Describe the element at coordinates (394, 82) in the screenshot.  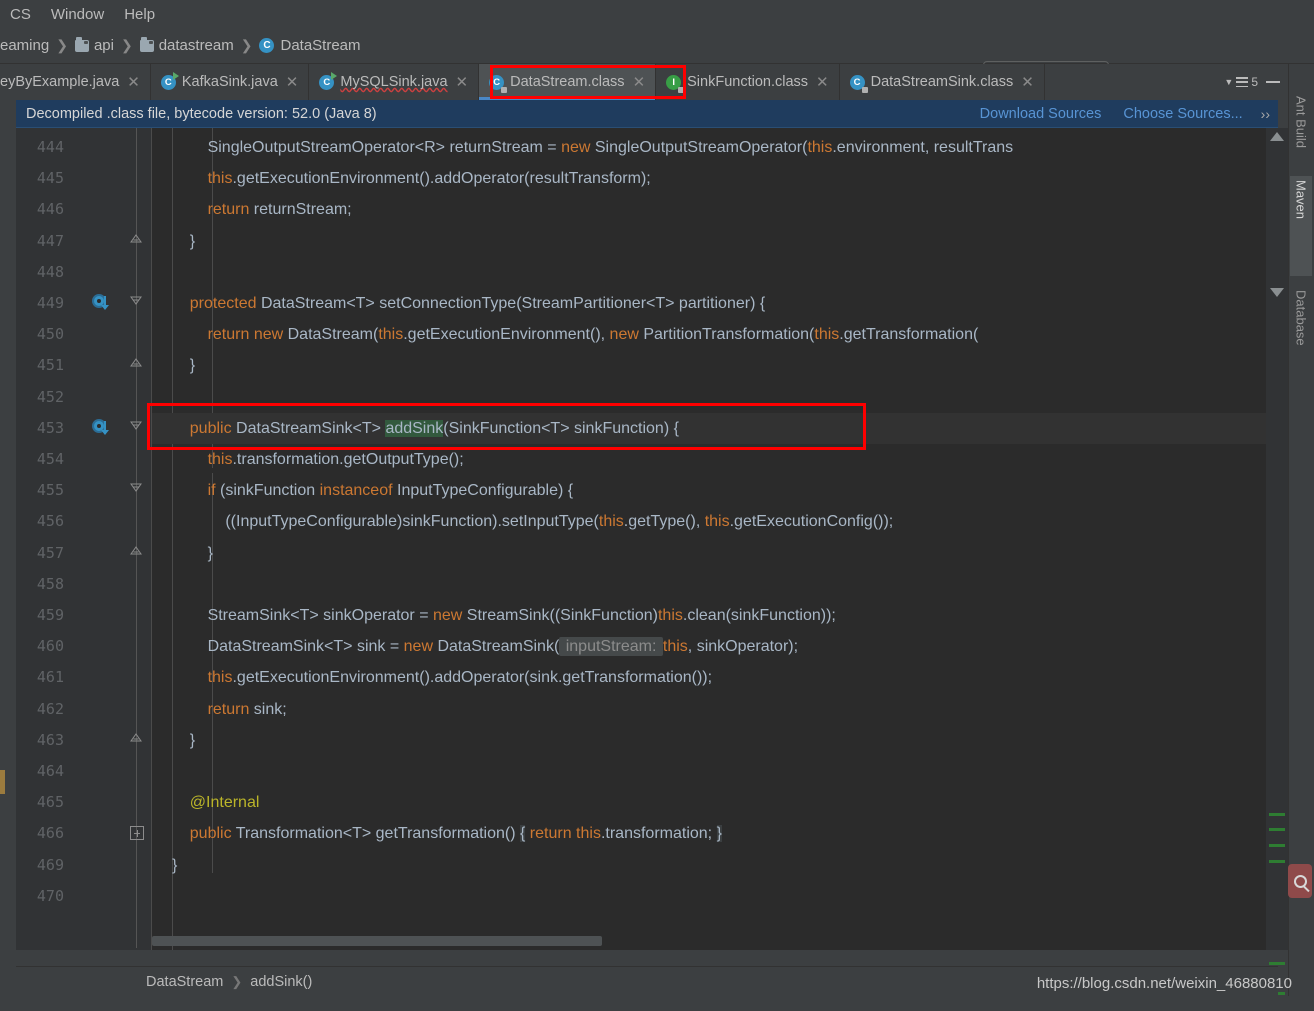
I see `editor-tab-mysqlsink: C MySQLSink.java ✕` at that location.